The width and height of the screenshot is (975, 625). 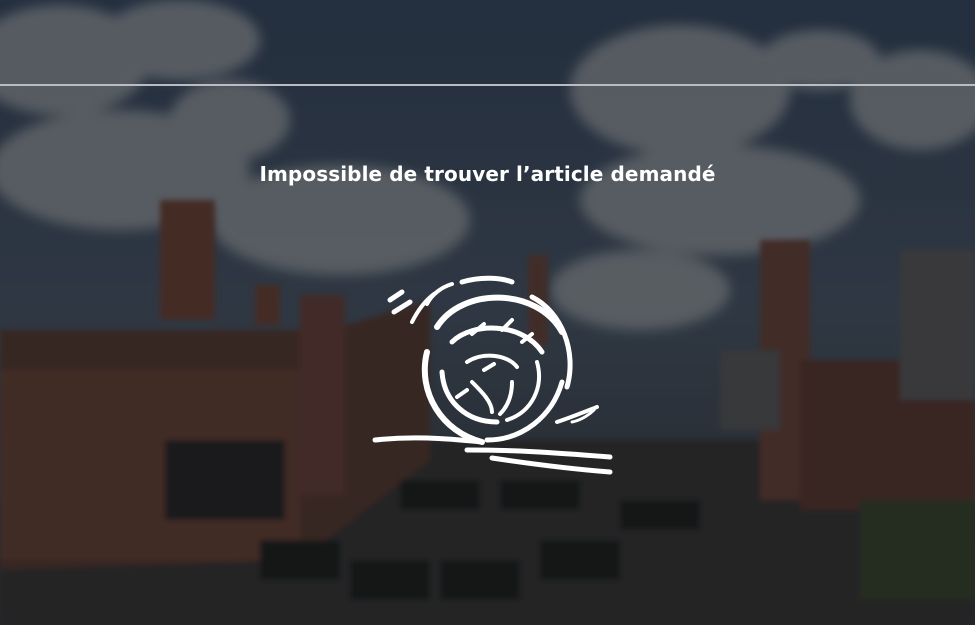 I want to click on tumbleweed-icon, so click(x=492, y=375).